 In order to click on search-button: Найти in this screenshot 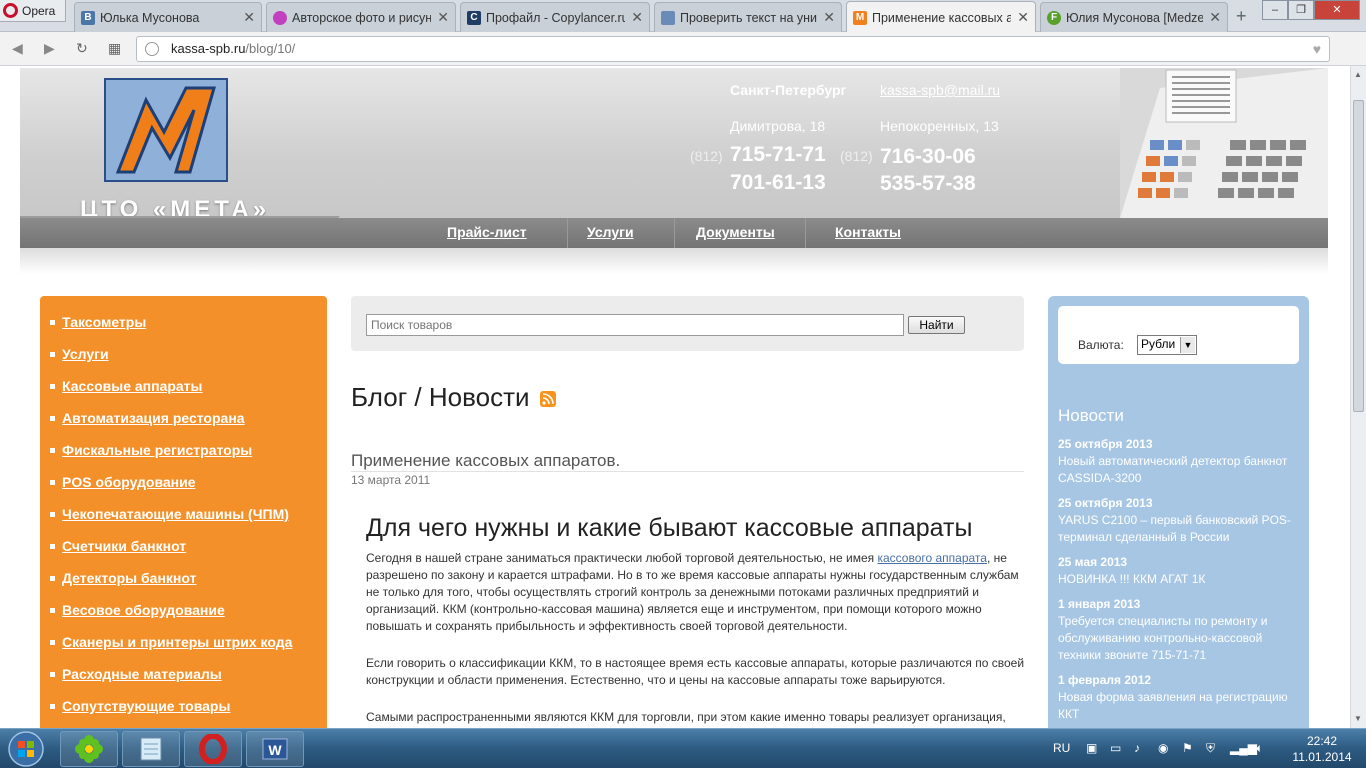, I will do `click(936, 325)`.